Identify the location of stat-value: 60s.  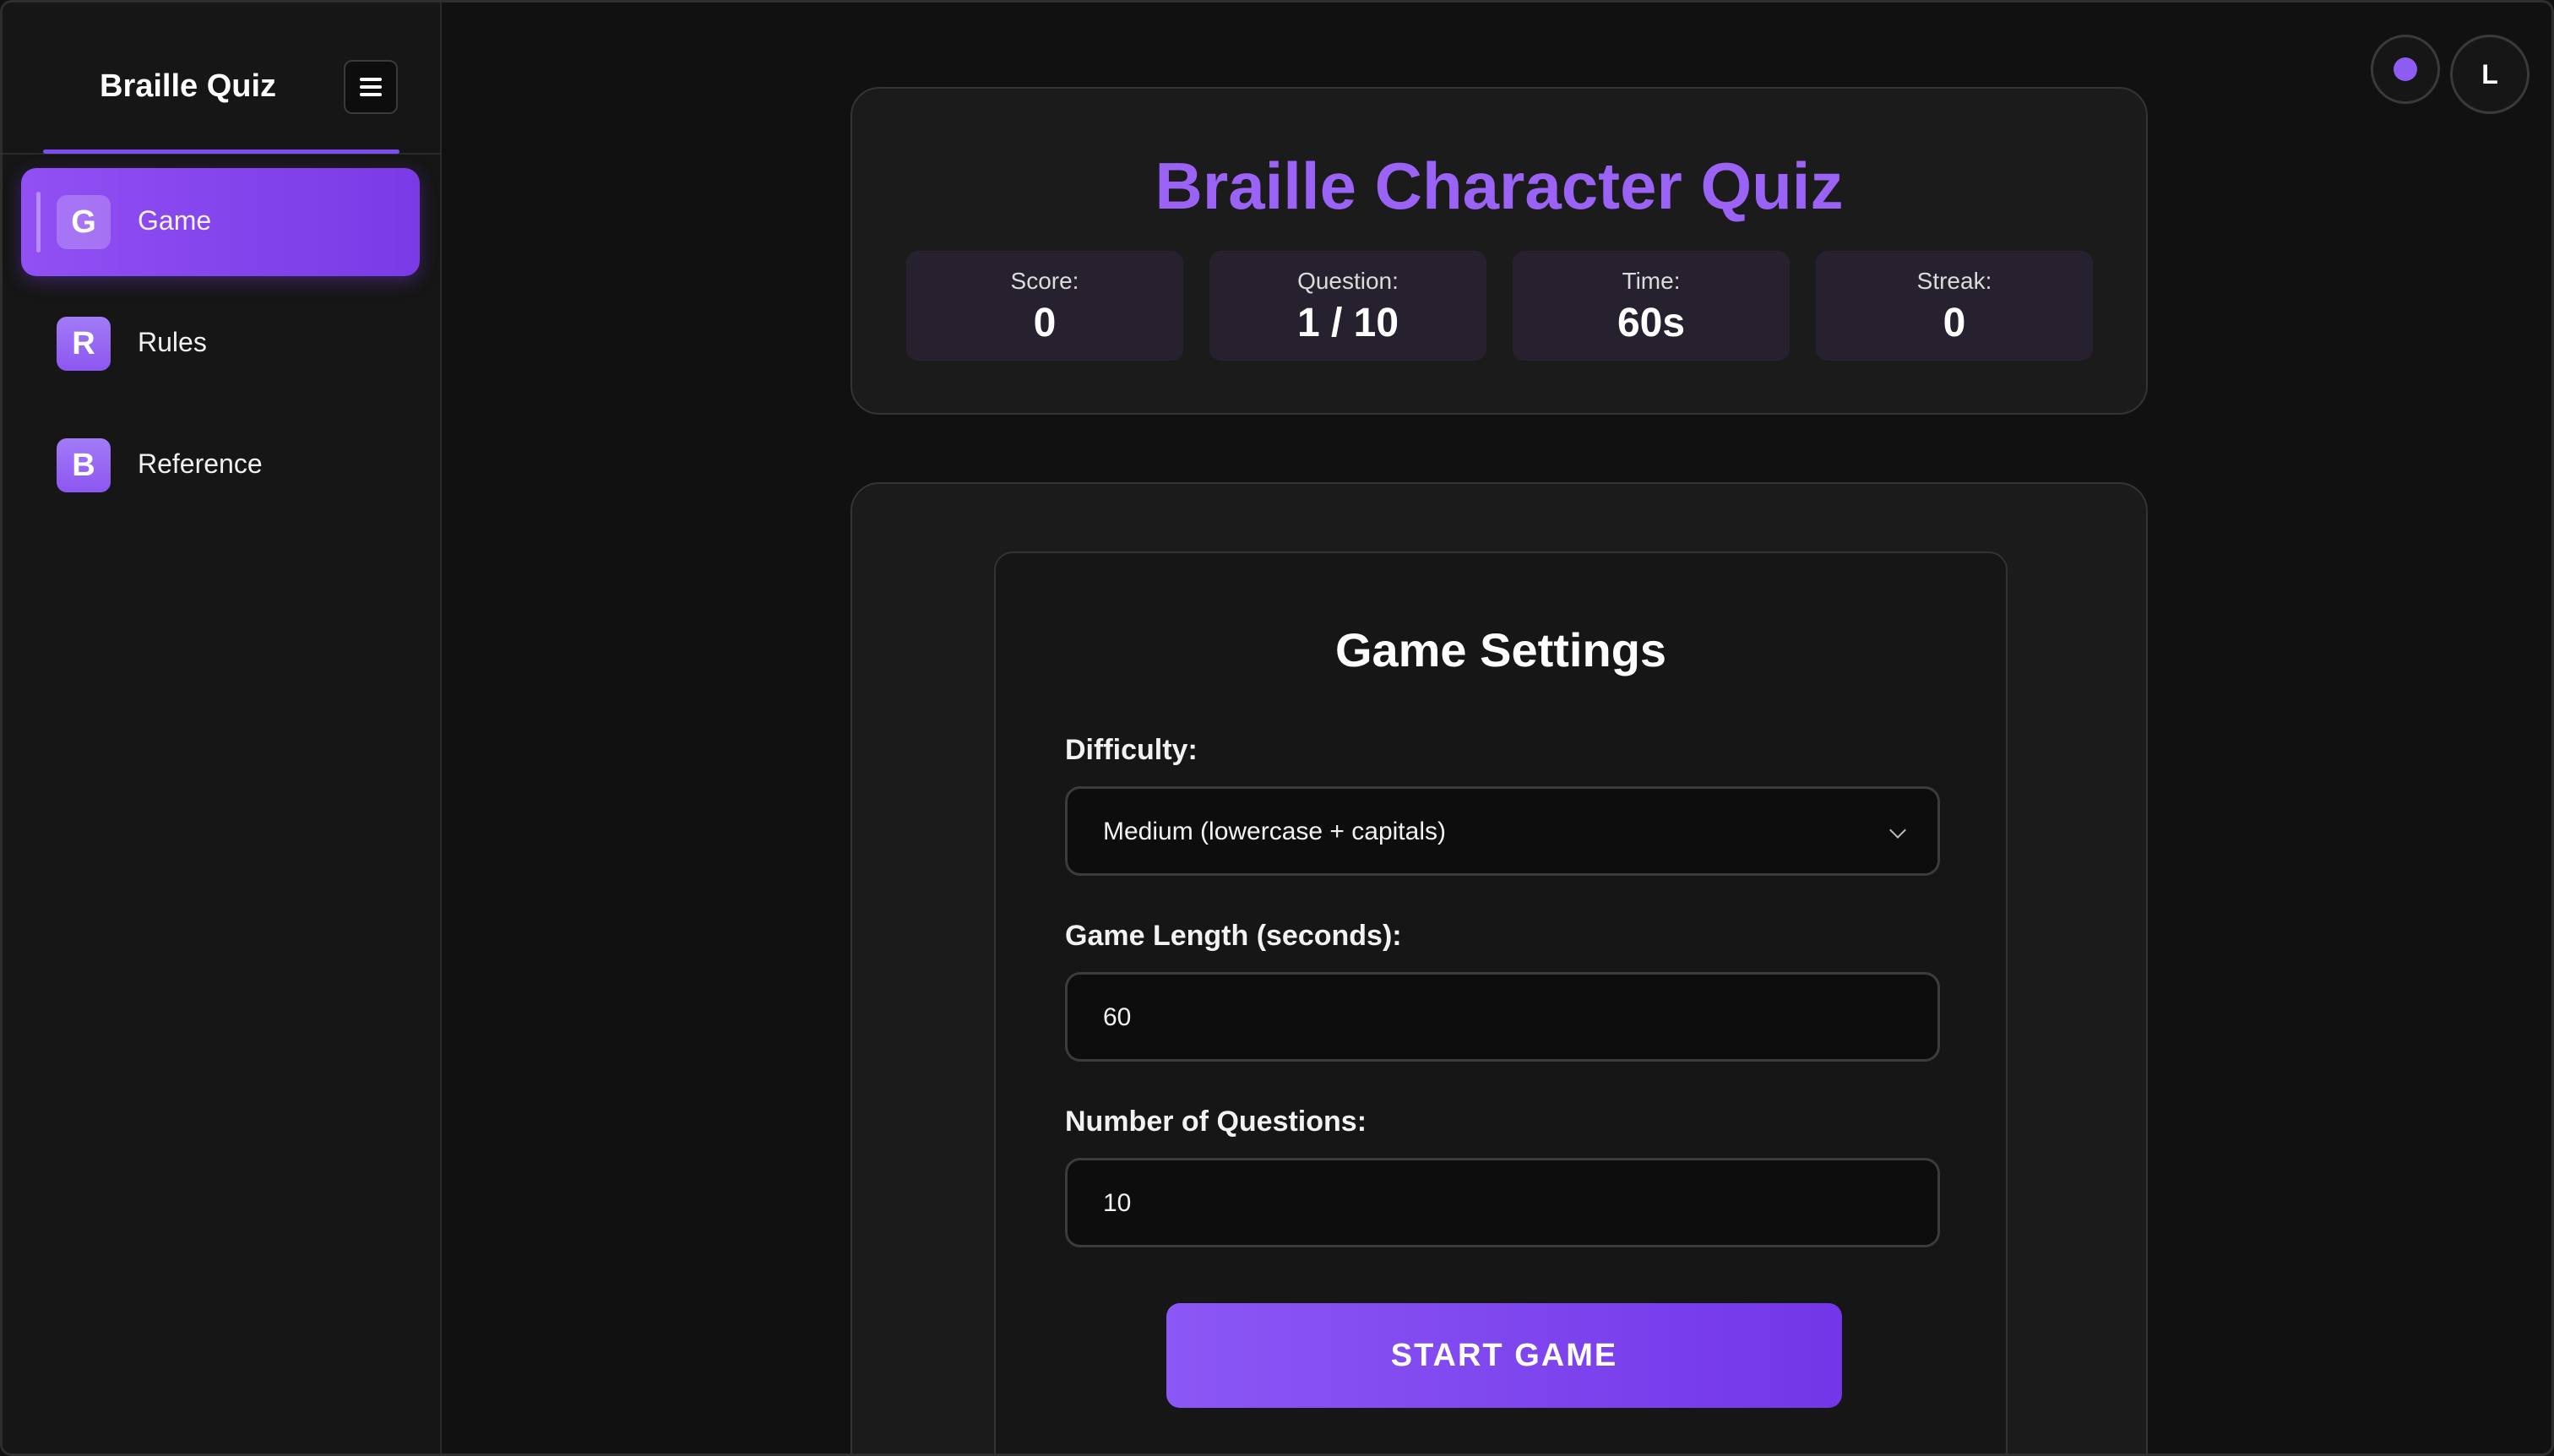
(1651, 323).